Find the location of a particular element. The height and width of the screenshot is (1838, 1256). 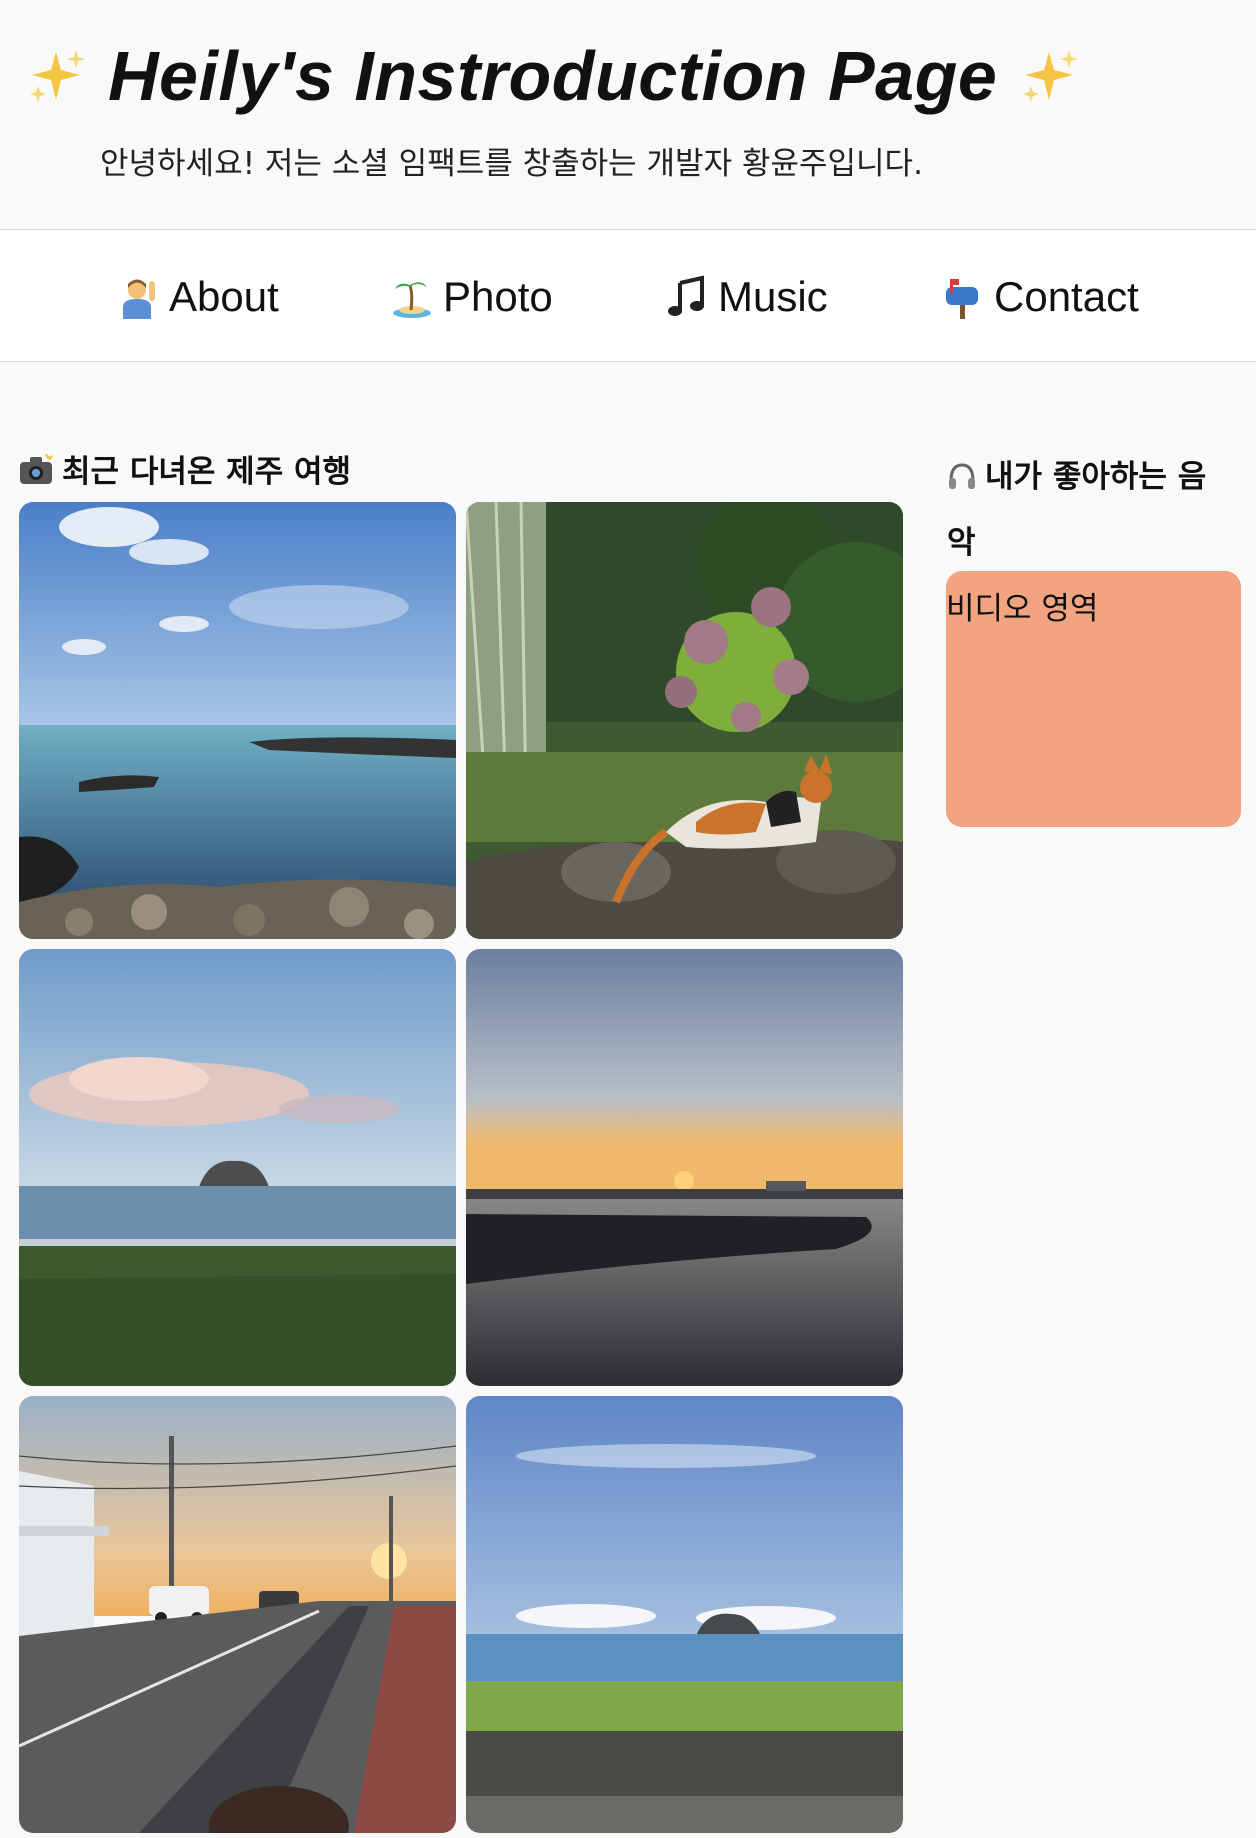

music-section-heading: 내가 좋아하는 음악 is located at coordinates (1087, 510).